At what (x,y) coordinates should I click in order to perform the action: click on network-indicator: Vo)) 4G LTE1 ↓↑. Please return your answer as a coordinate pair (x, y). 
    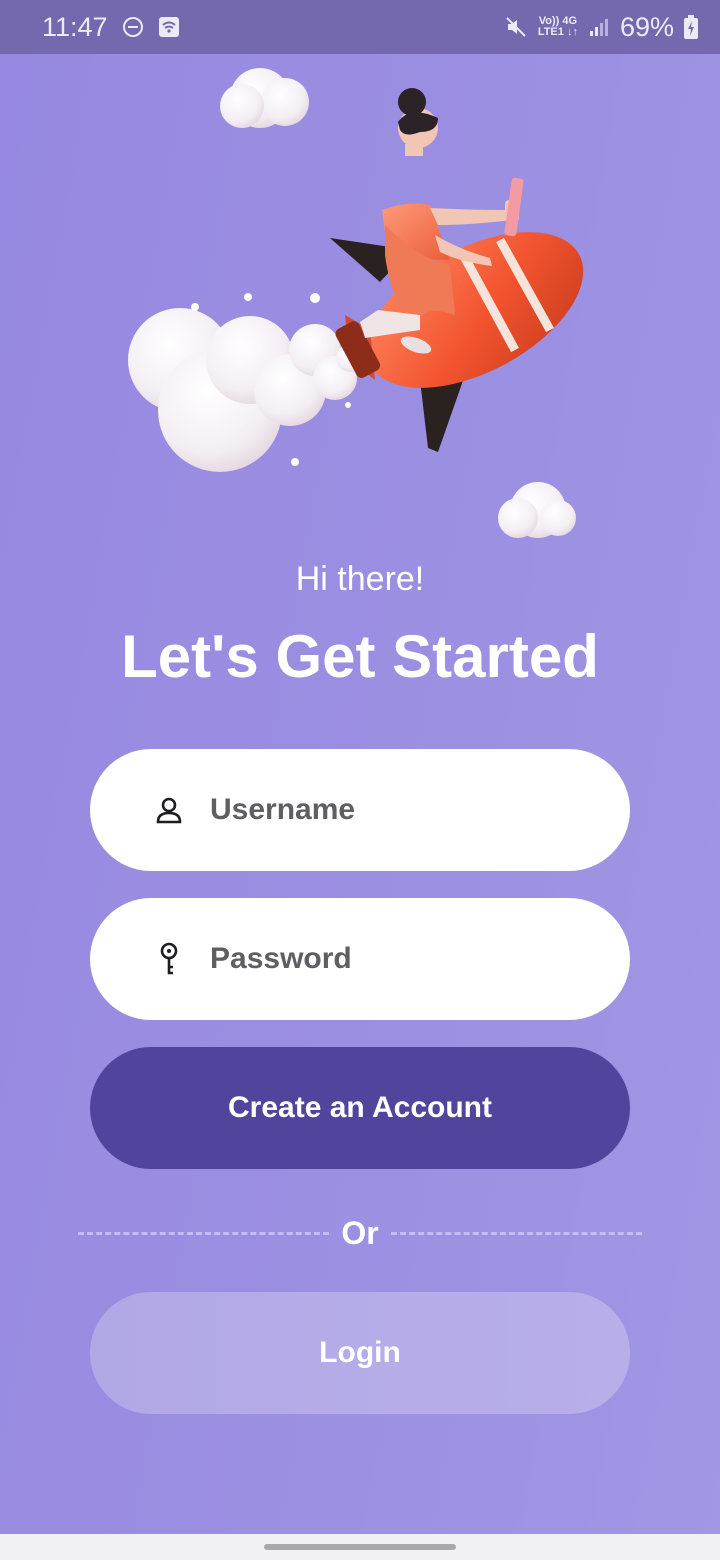
    Looking at the image, I should click on (558, 27).